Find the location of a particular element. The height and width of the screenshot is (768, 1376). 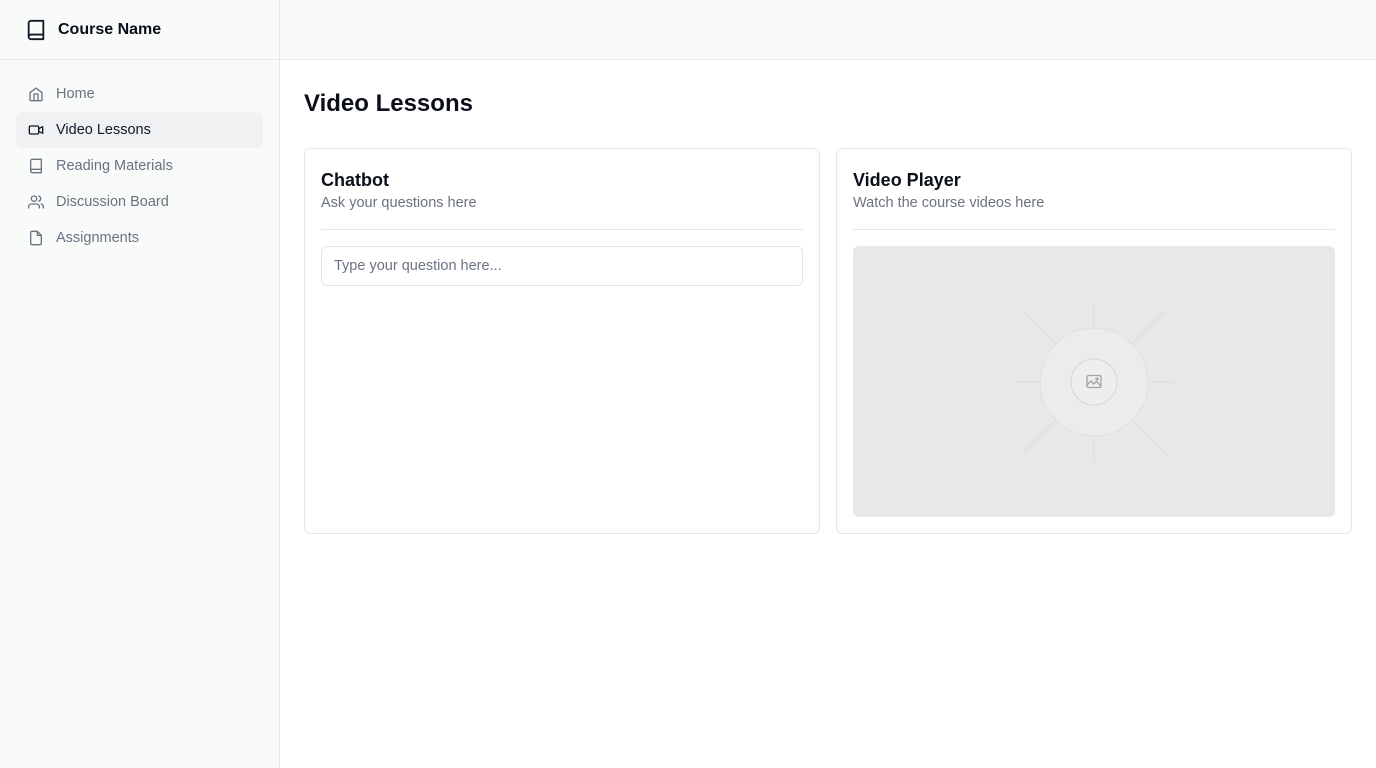

chat-question-input is located at coordinates (562, 266).